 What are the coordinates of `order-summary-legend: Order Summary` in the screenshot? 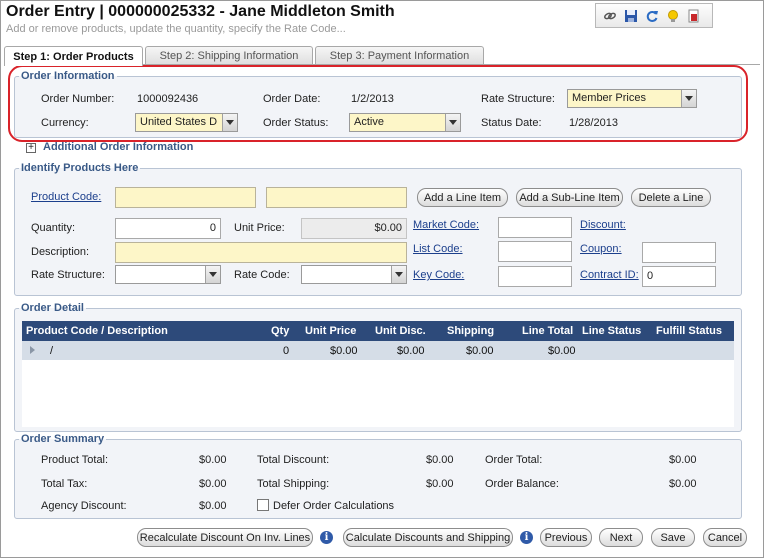 It's located at (63, 439).